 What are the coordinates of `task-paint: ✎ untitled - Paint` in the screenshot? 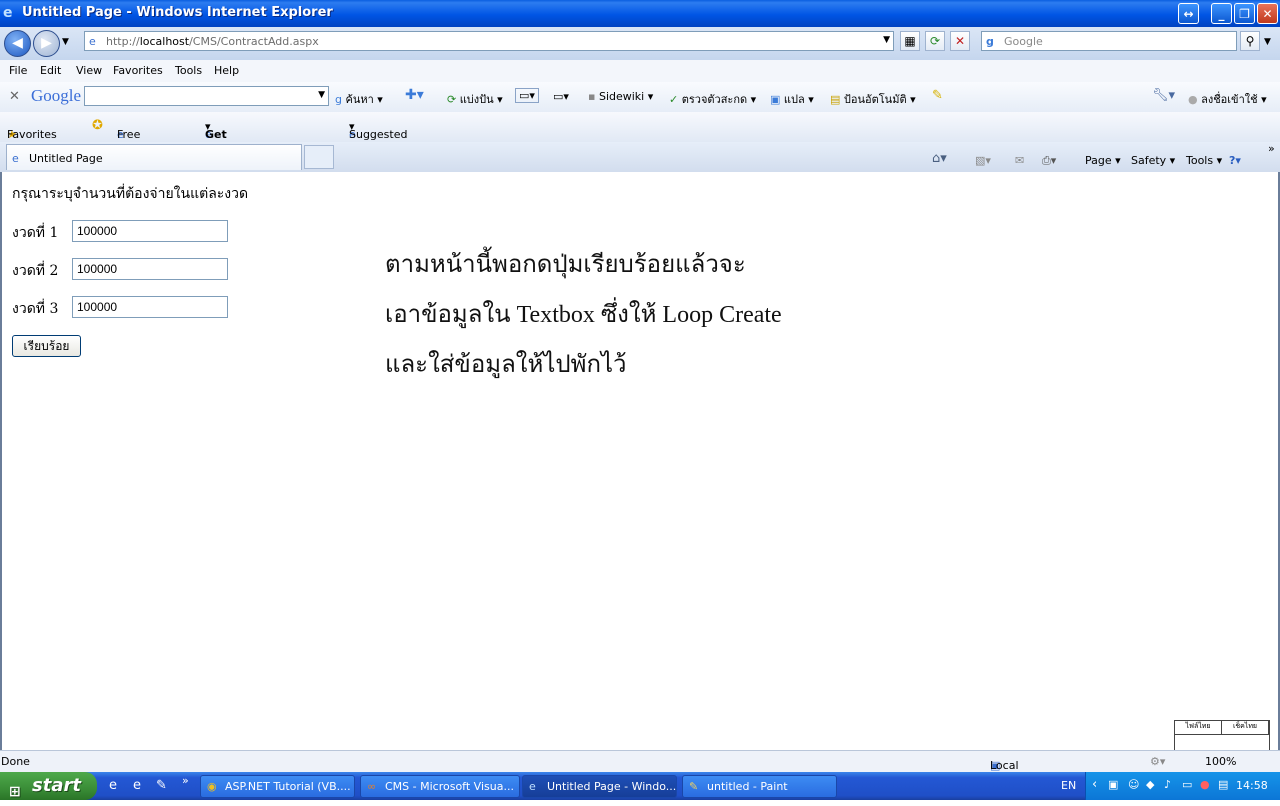 It's located at (759, 786).